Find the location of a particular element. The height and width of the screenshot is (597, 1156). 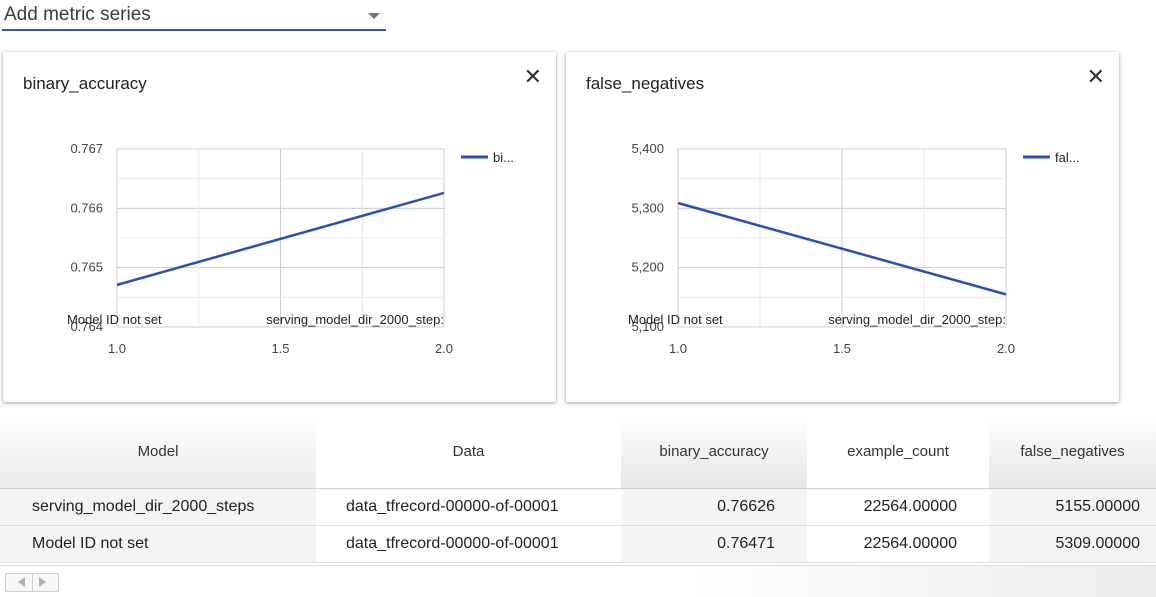

horizontal-scrollbar is located at coordinates (578, 581).